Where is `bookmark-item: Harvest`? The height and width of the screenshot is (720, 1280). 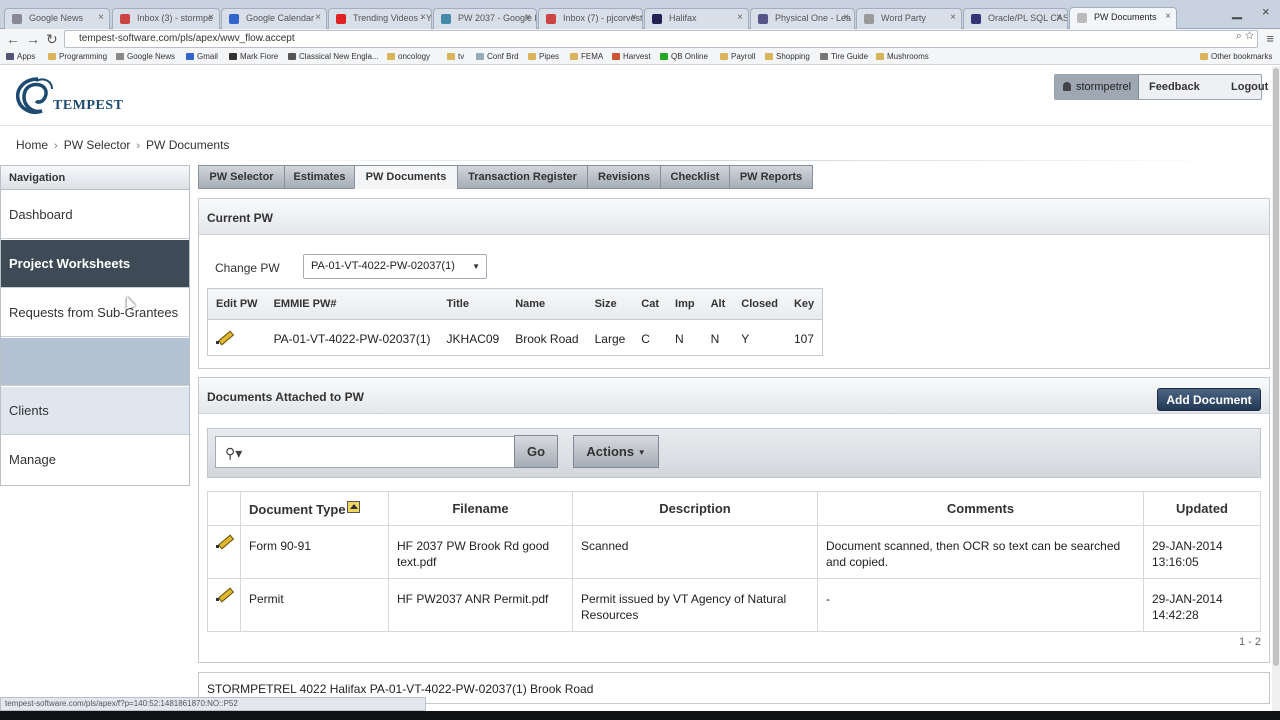
bookmark-item: Harvest is located at coordinates (631, 56).